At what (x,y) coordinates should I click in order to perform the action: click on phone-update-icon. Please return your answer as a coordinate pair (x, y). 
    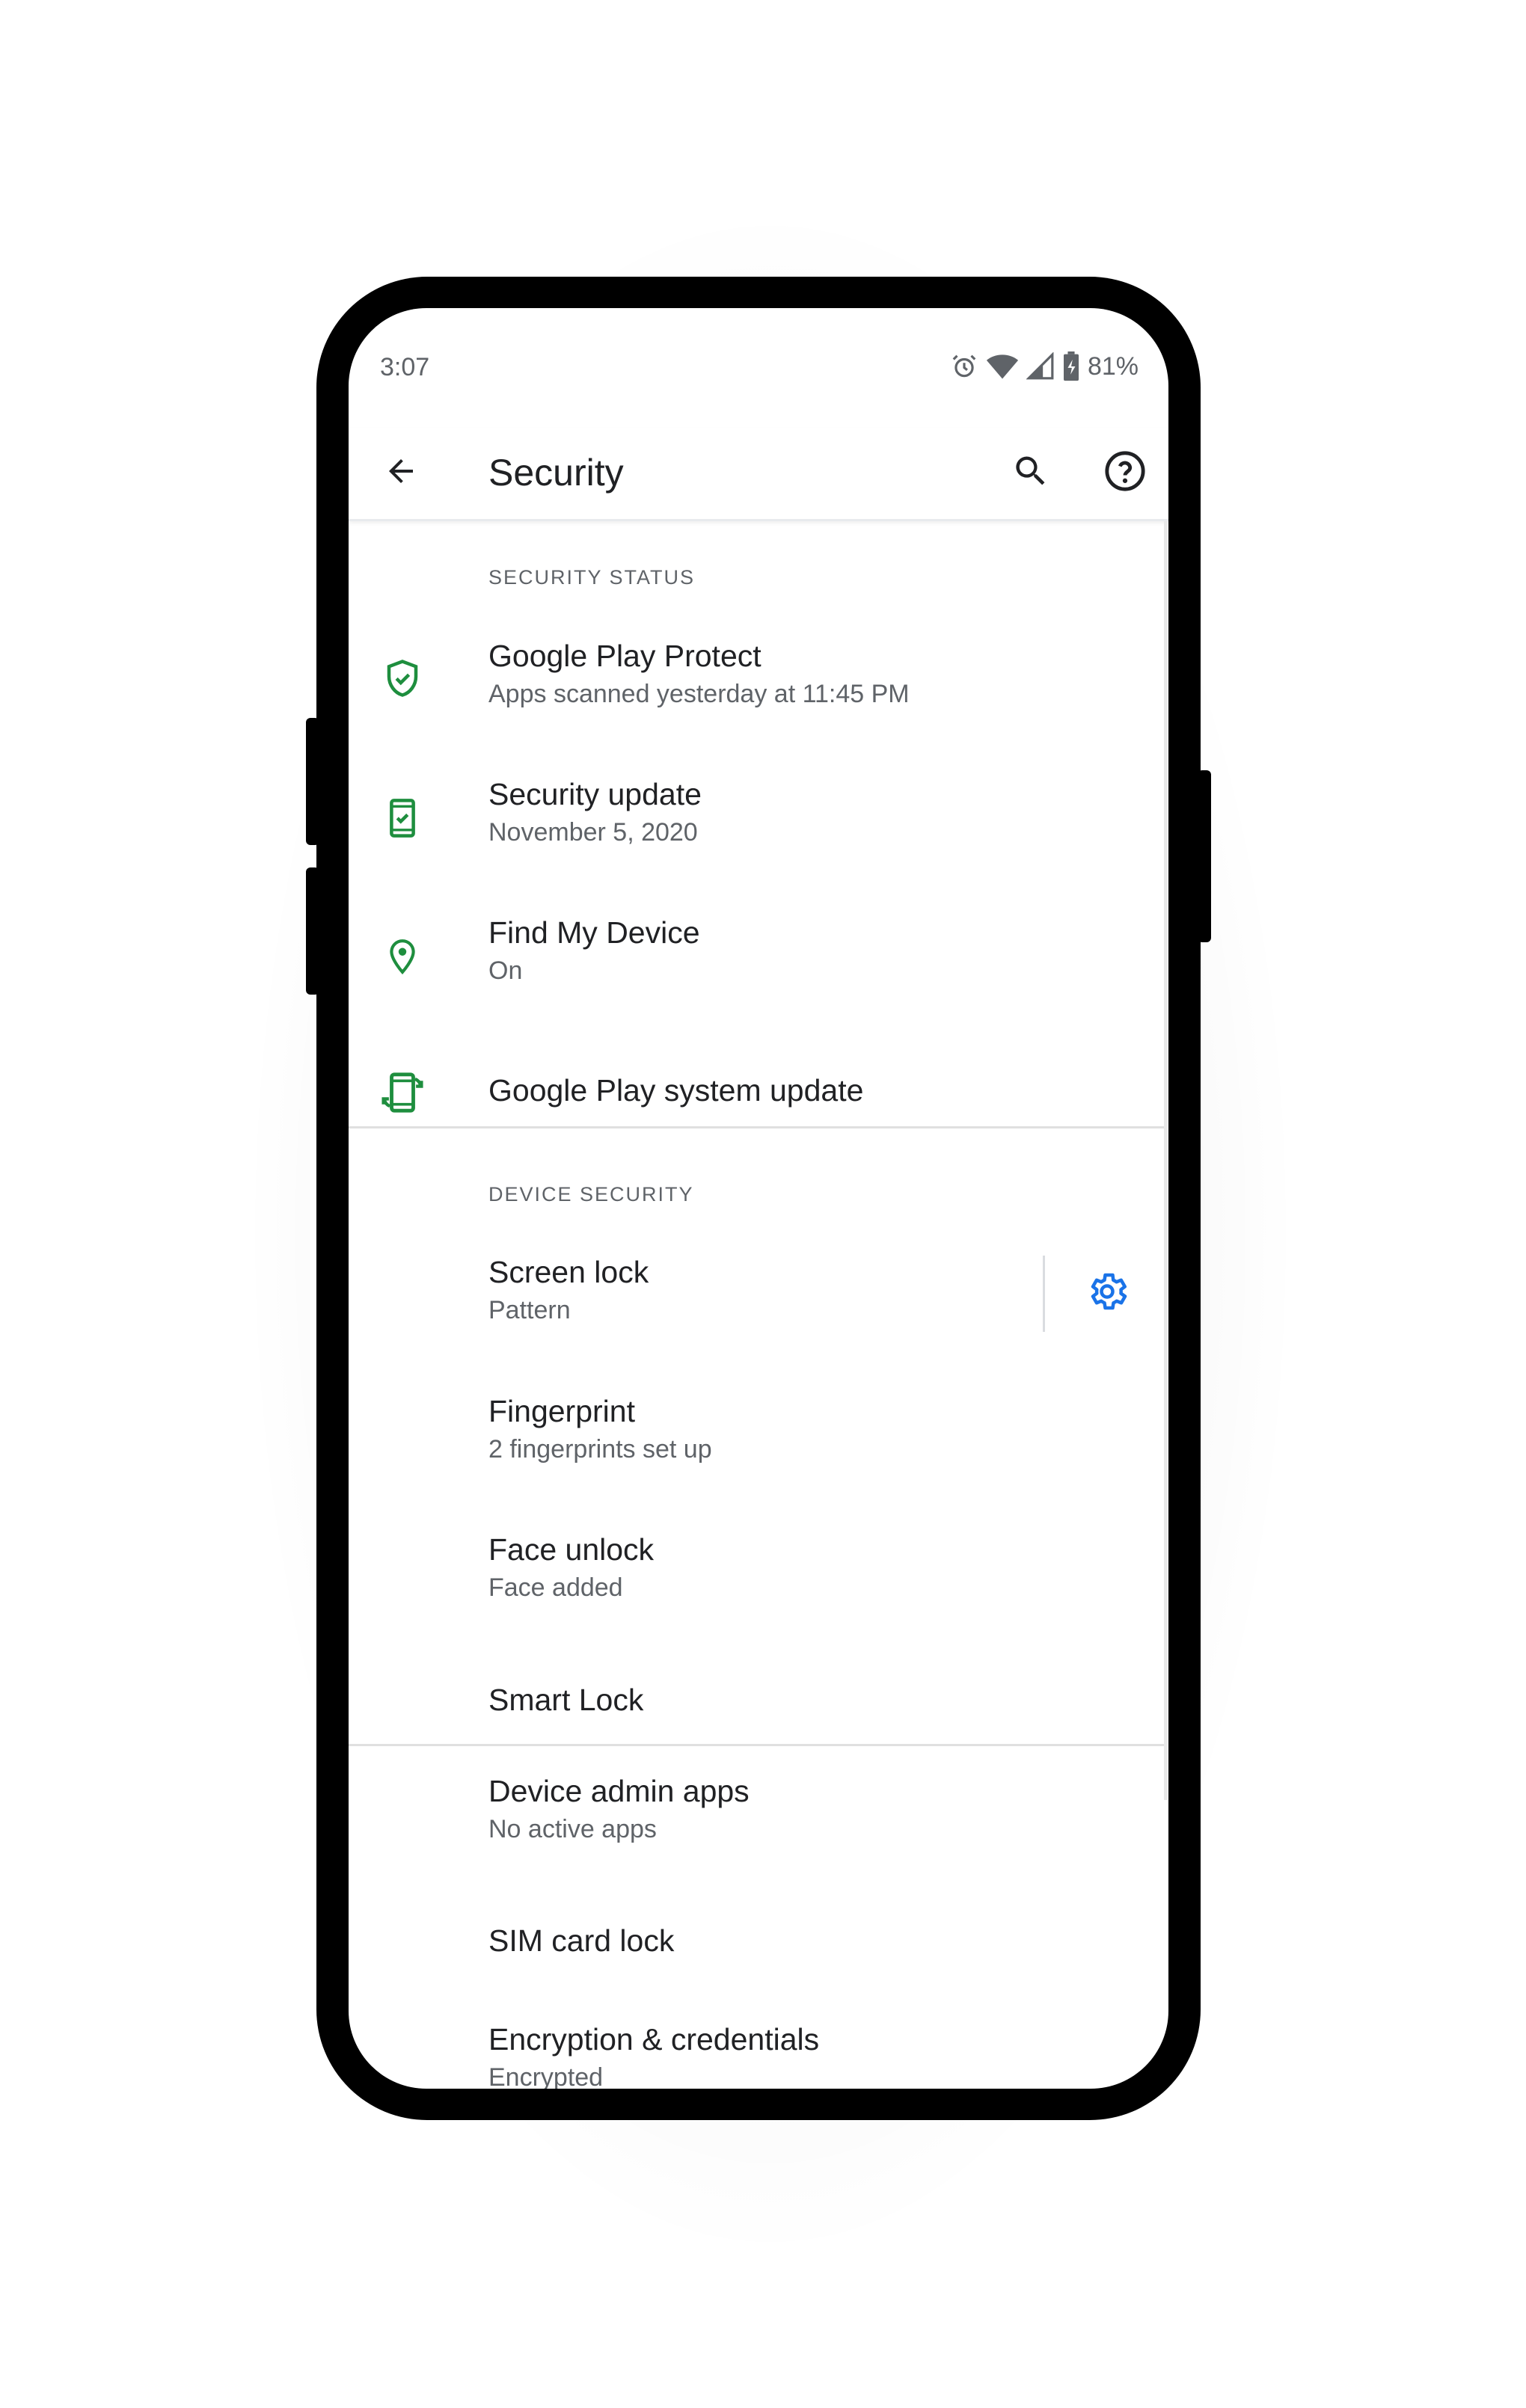
    Looking at the image, I should click on (402, 1093).